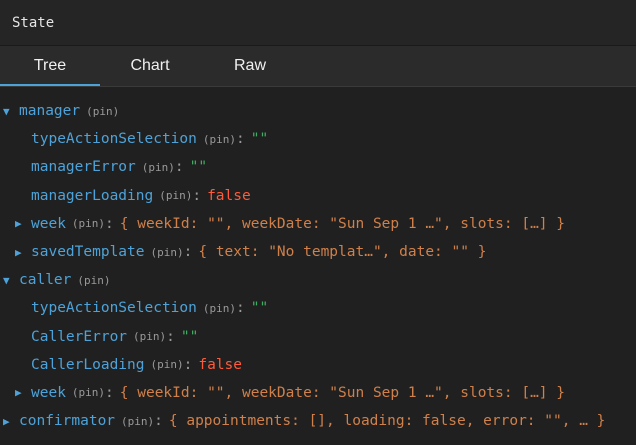 This screenshot has height=445, width=636. I want to click on node-key: managerLoading, so click(92, 195).